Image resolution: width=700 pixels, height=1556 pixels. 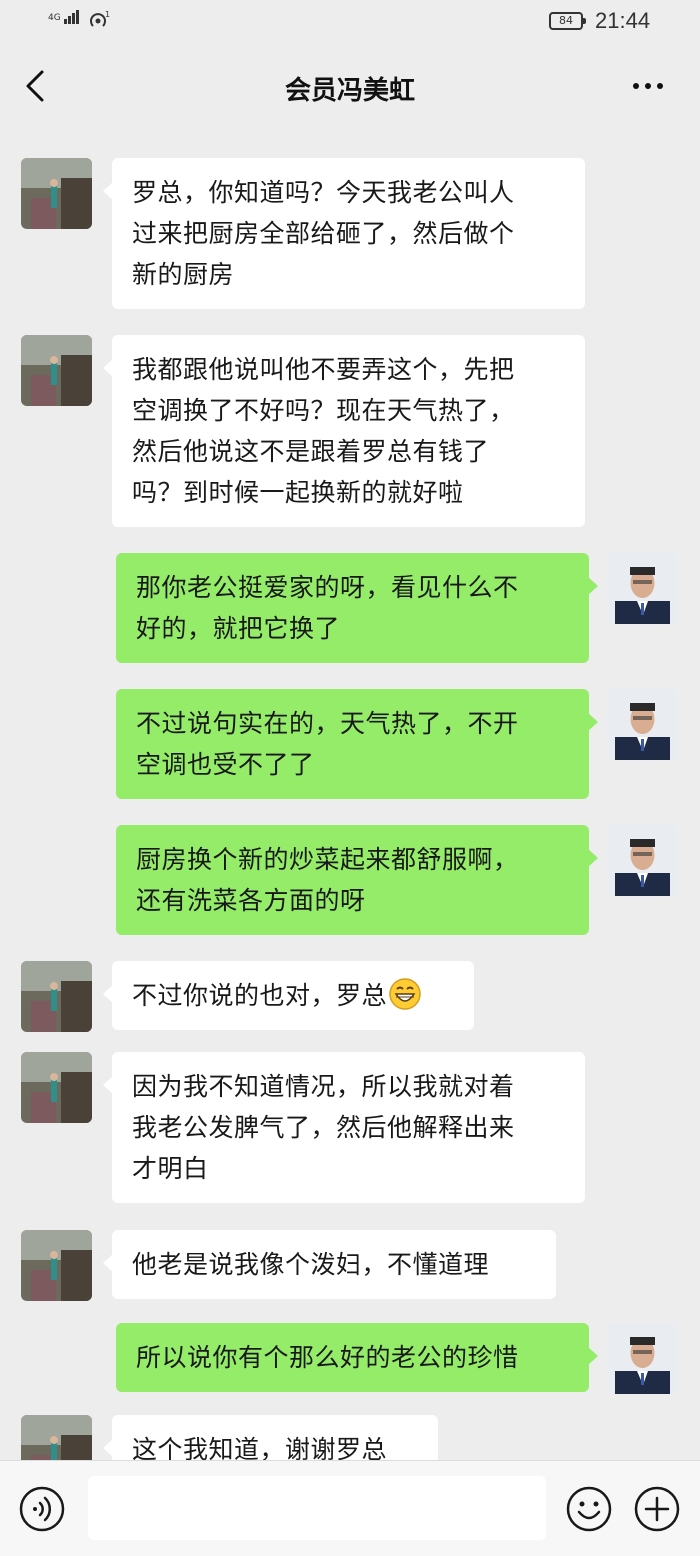 What do you see at coordinates (270, 1437) in the screenshot?
I see `message-bubble-incoming: 这个我知道，谢谢罗总` at bounding box center [270, 1437].